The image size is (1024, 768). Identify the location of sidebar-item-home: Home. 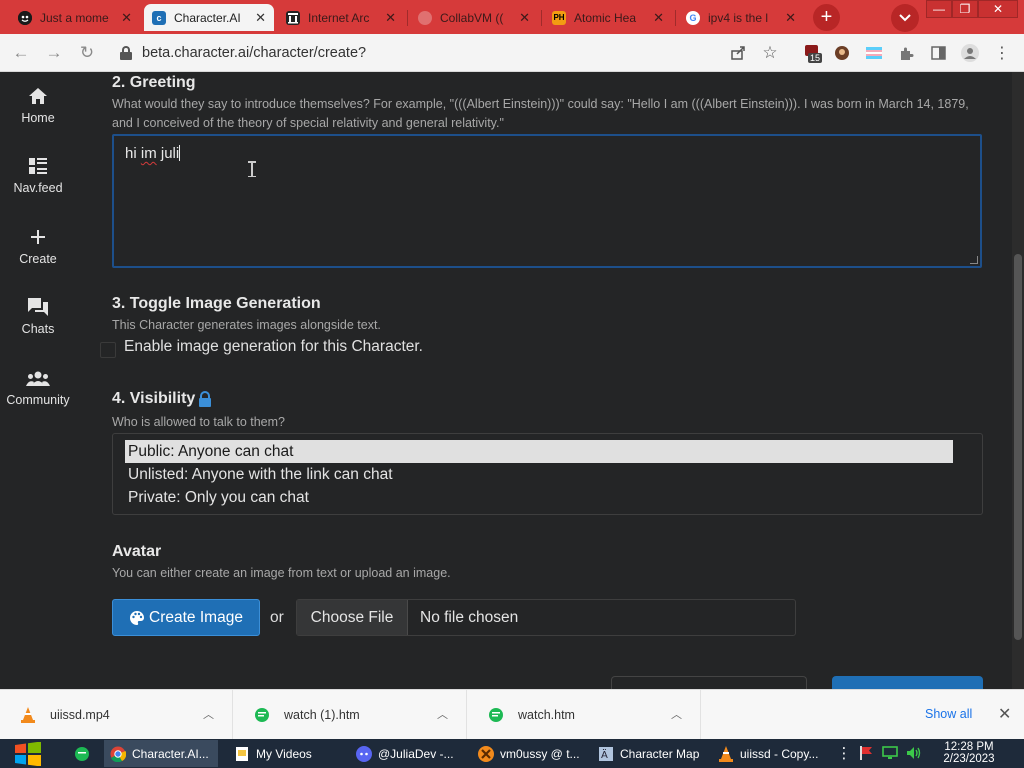
(38, 104).